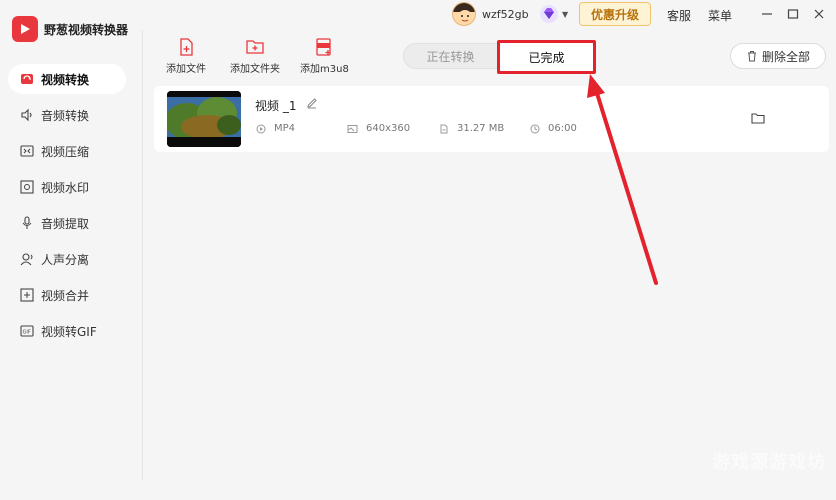 The height and width of the screenshot is (500, 836). I want to click on close-icon, so click(819, 14).